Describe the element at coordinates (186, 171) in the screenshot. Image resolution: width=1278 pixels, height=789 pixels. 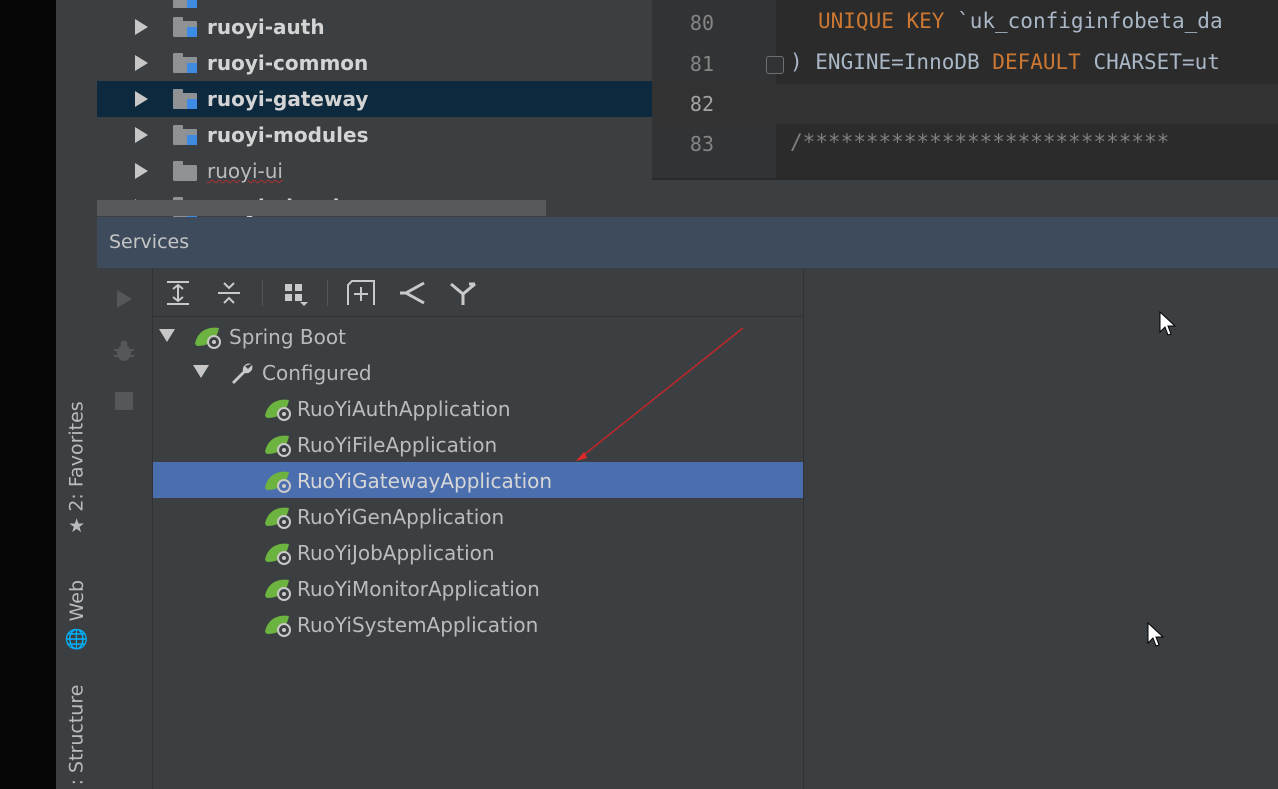
I see `folder-icon` at that location.